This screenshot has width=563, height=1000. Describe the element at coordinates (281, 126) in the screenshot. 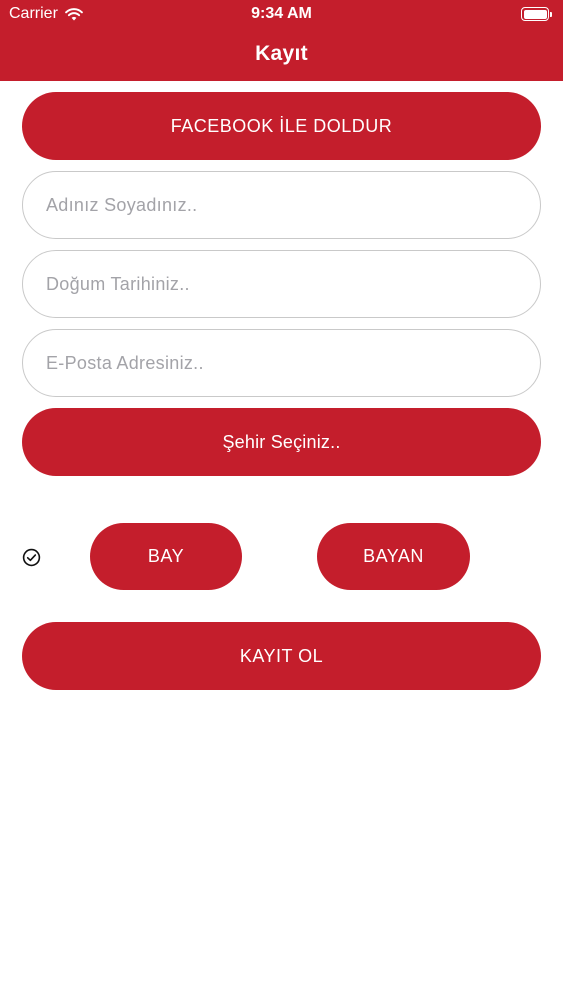

I see `facebook-fill-button: FACEBOOK İLE DOLDUR` at that location.